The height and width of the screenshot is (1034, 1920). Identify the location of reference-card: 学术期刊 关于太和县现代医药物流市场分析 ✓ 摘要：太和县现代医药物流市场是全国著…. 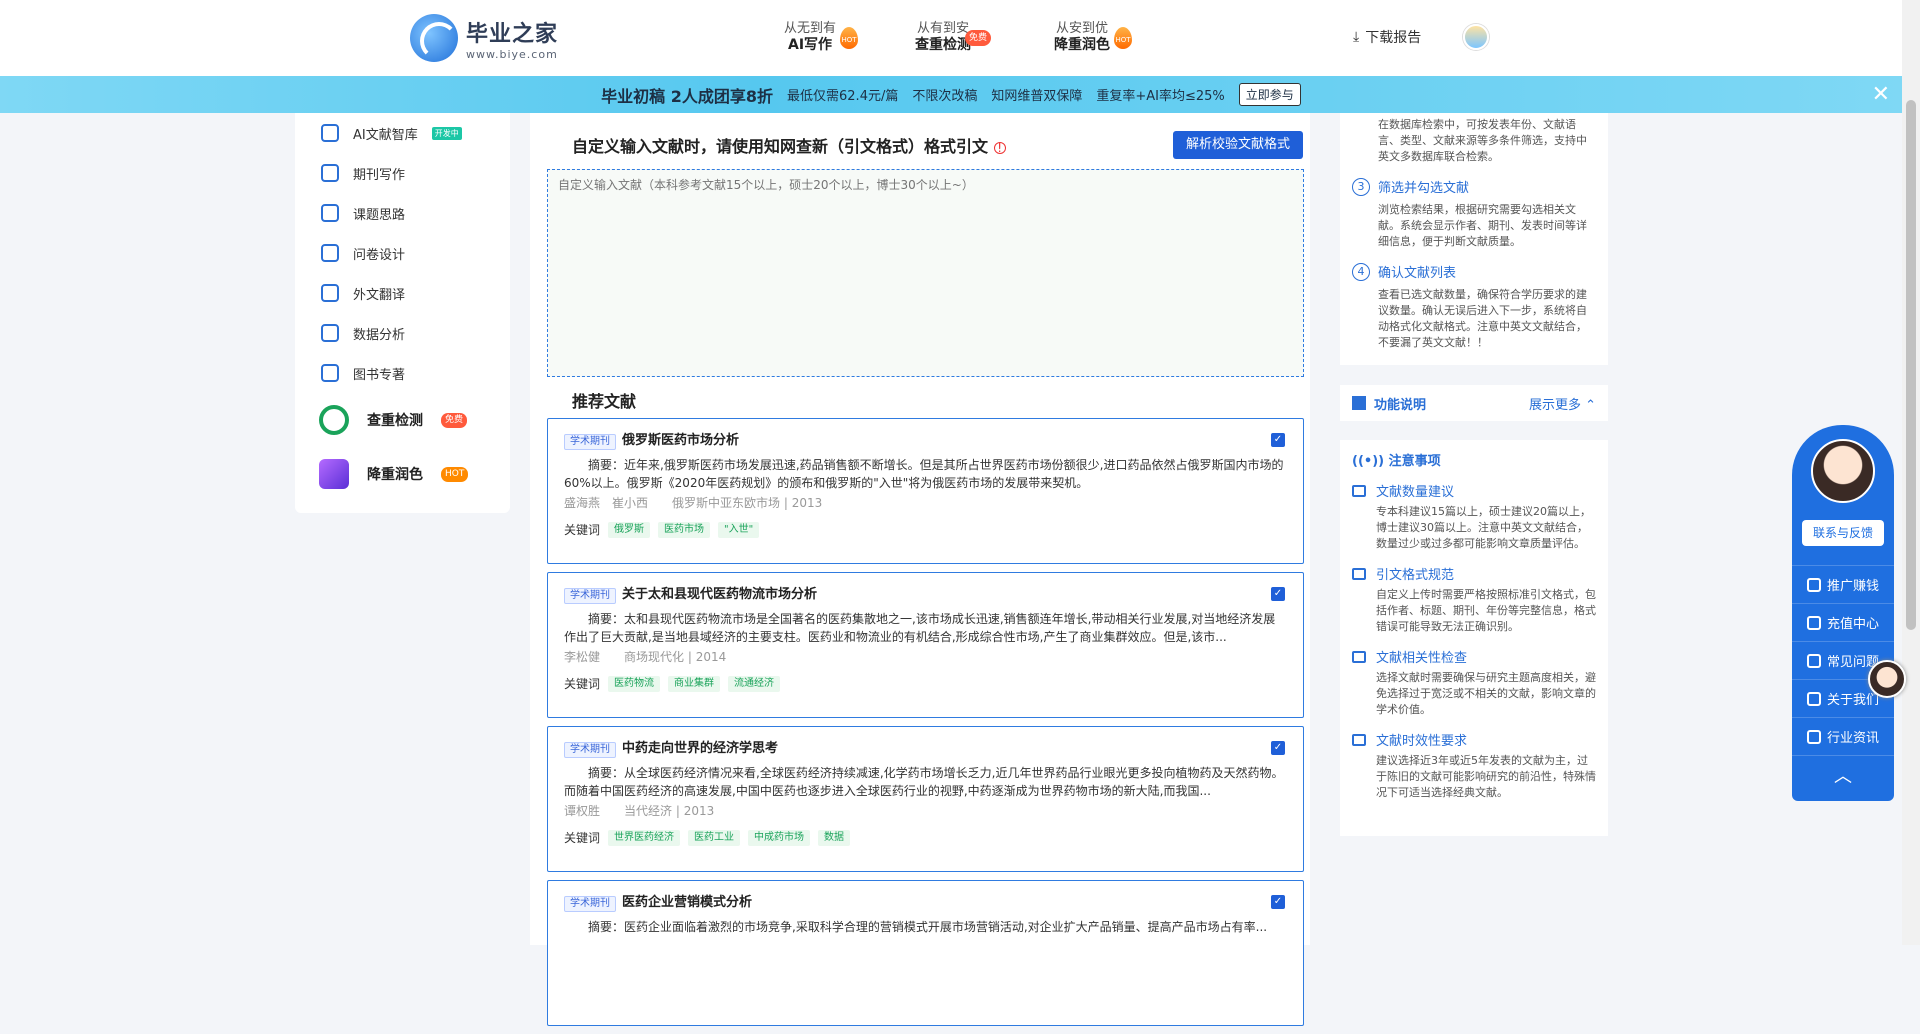
(925, 645).